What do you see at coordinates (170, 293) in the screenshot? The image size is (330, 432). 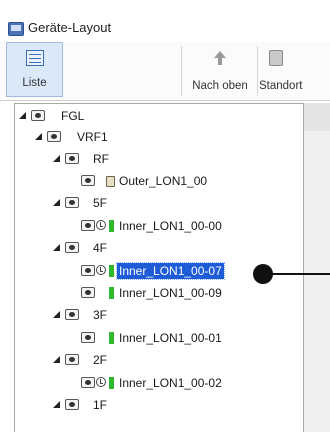 I see `node-label: Inner_LON1_00-09` at bounding box center [170, 293].